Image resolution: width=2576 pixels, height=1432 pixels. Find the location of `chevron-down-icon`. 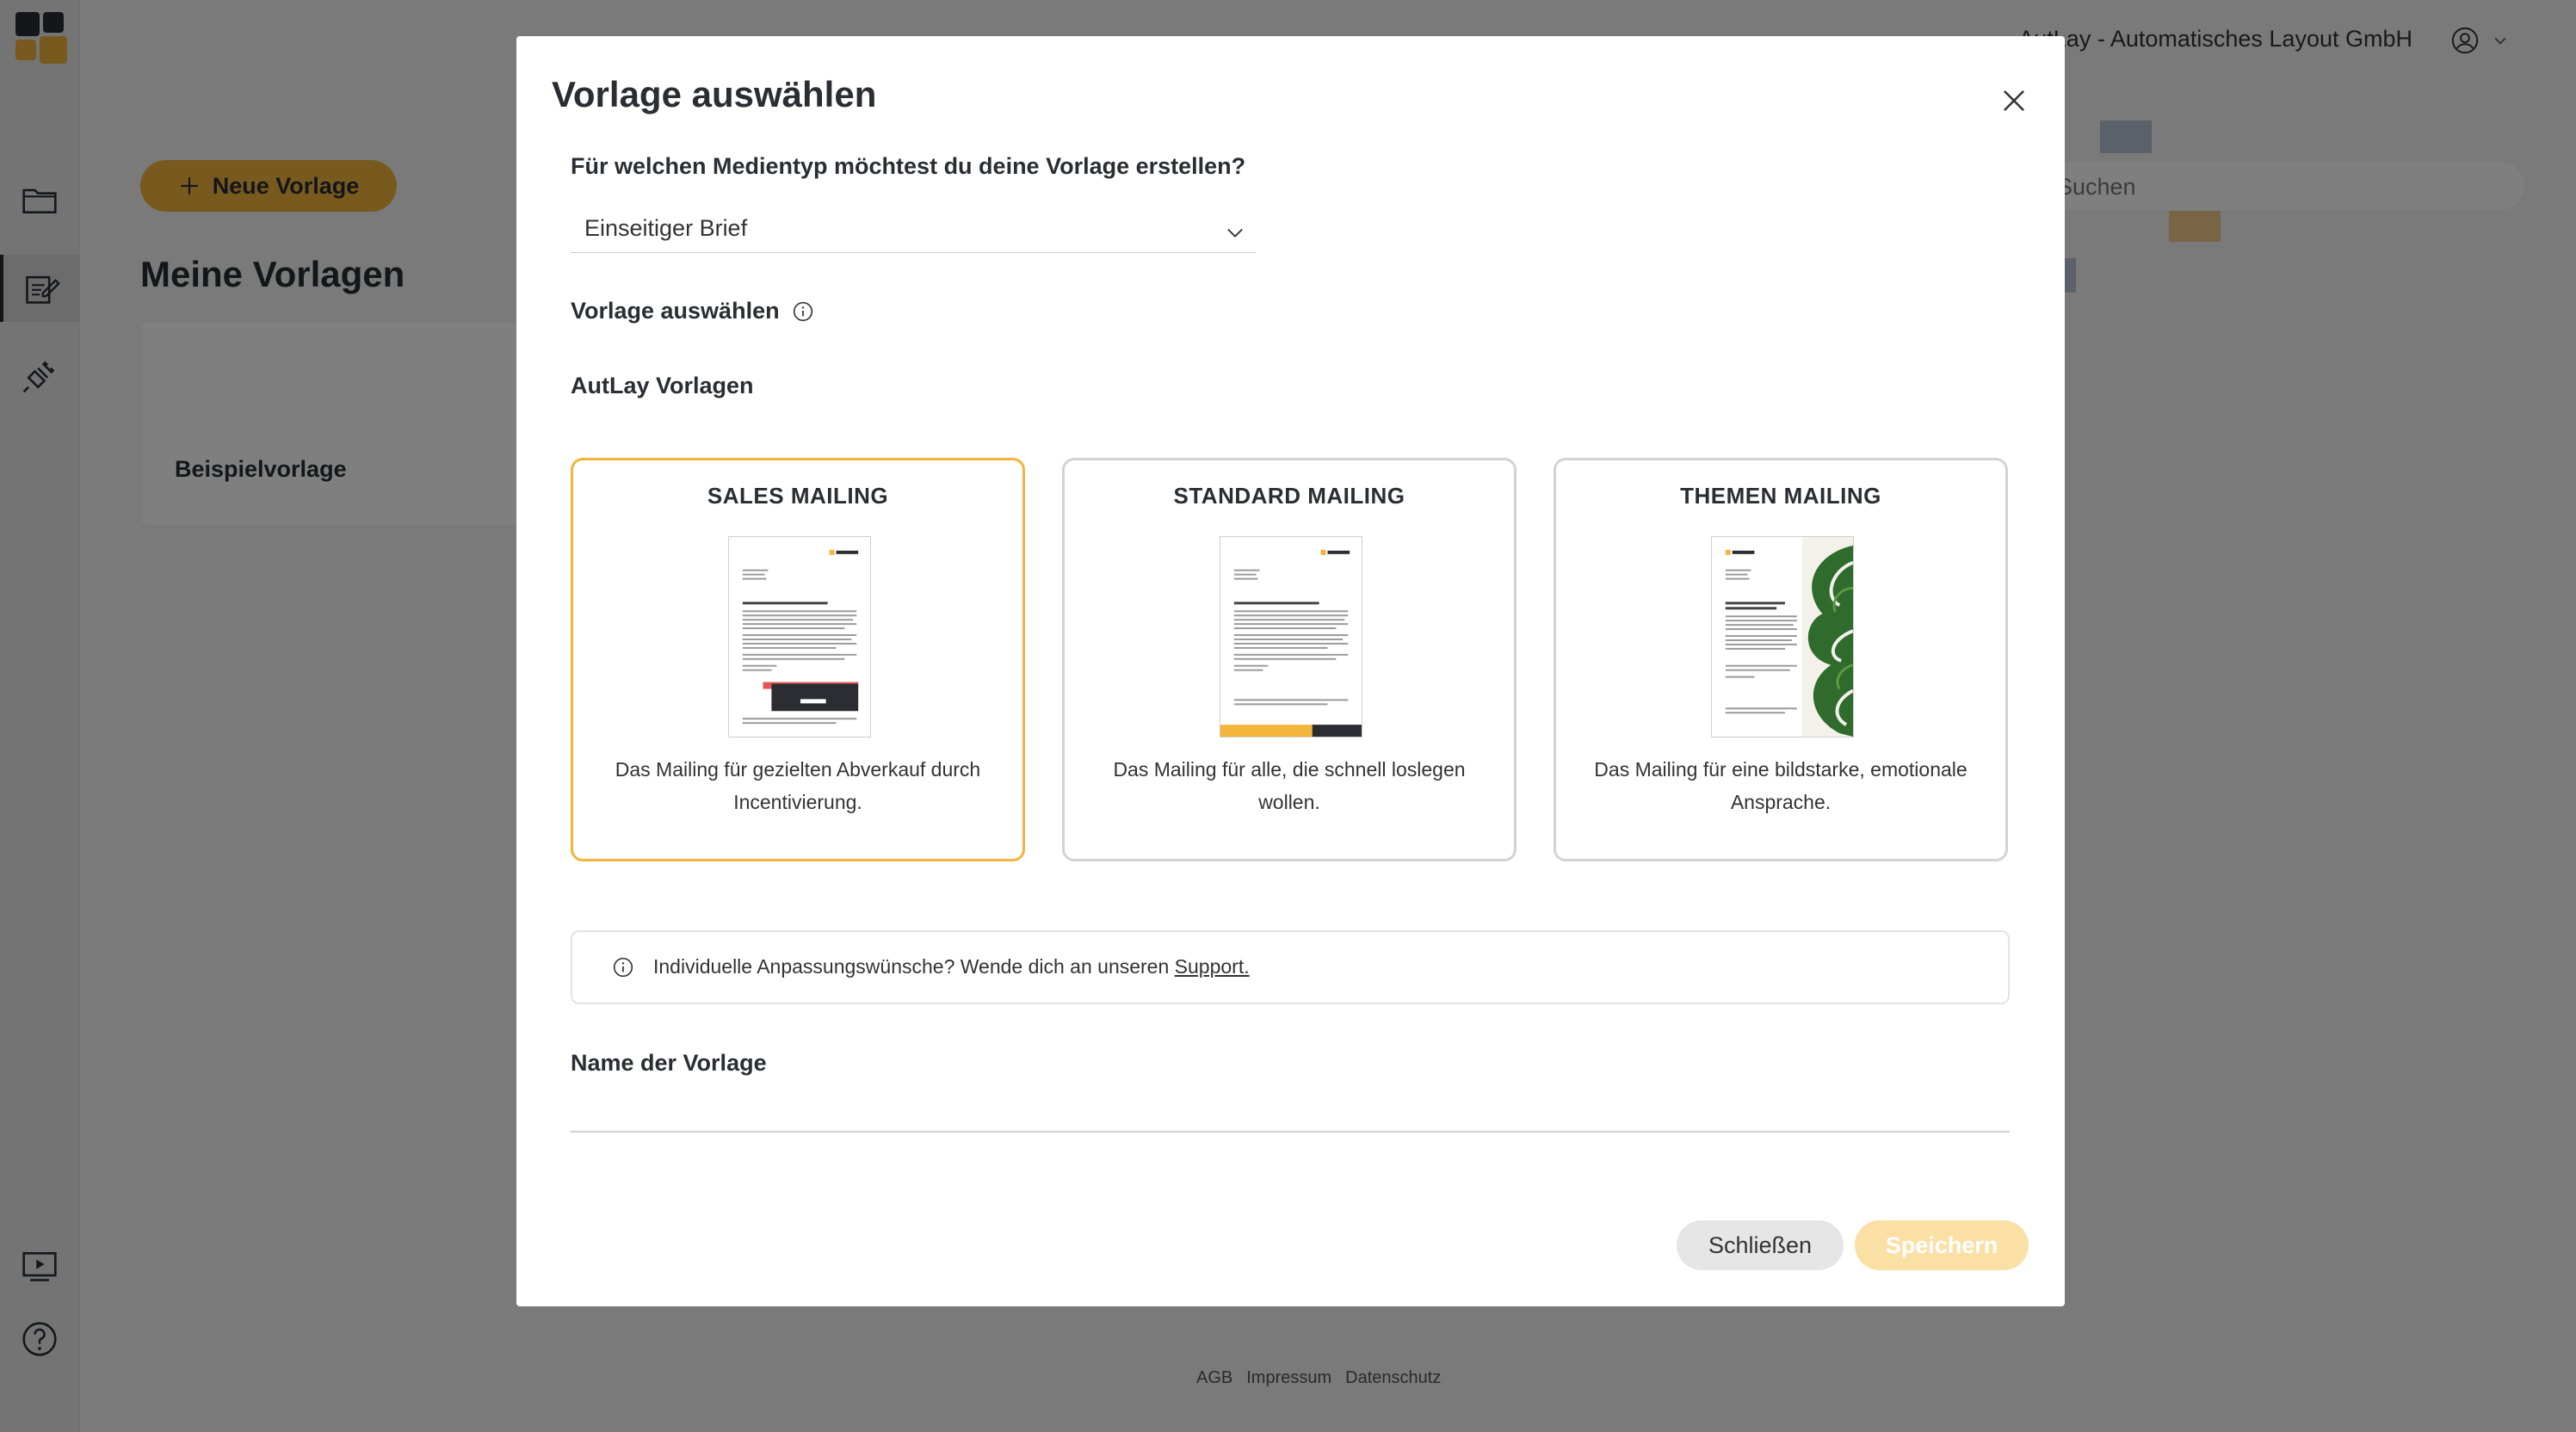

chevron-down-icon is located at coordinates (1235, 233).